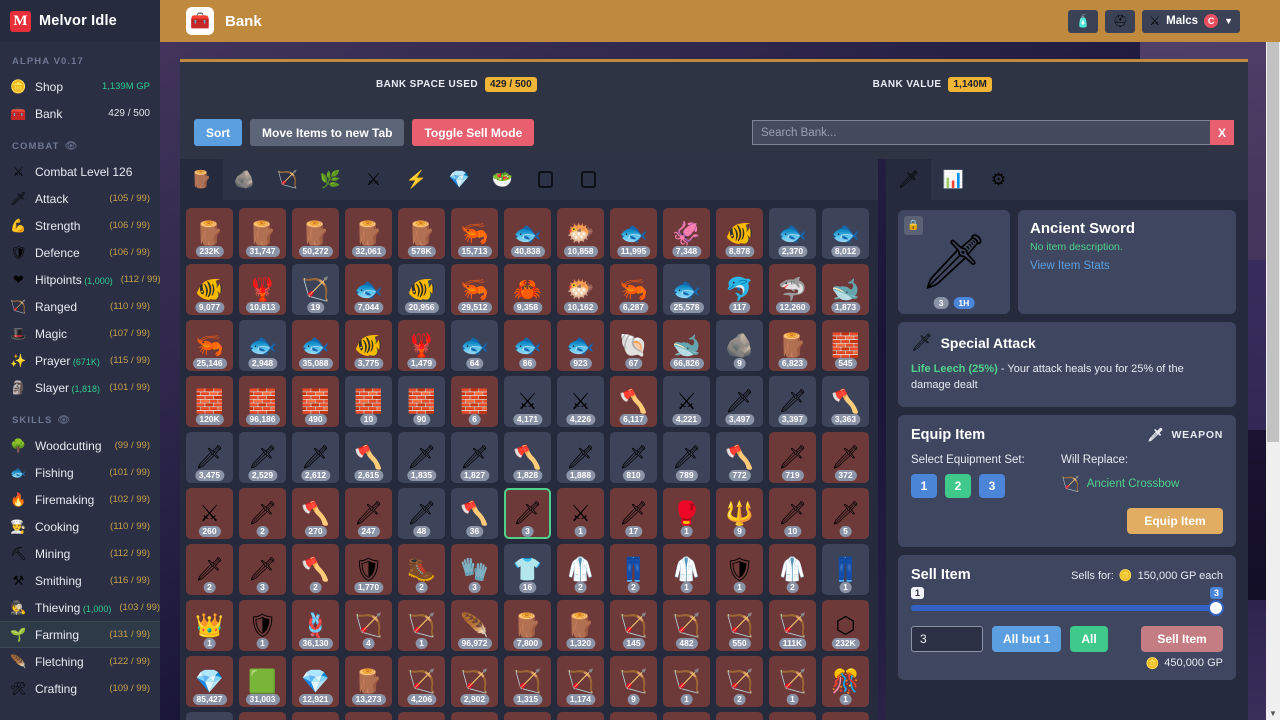  I want to click on bank-item-cell: 🥼 1, so click(686, 569).